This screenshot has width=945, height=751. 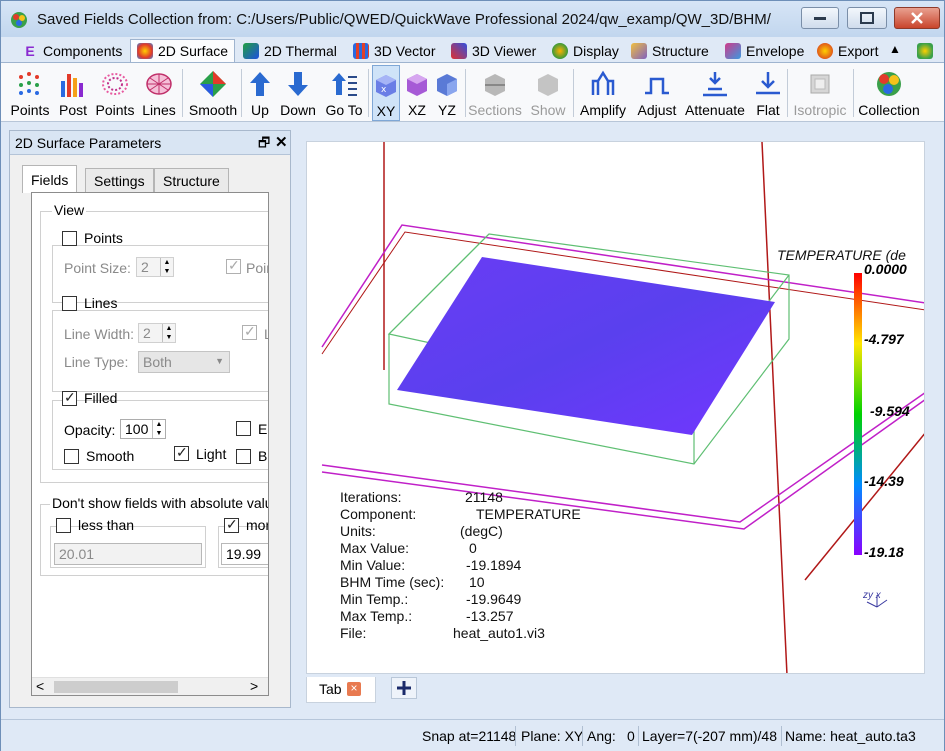 I want to click on less-than-value: 20.01, so click(x=77, y=554).